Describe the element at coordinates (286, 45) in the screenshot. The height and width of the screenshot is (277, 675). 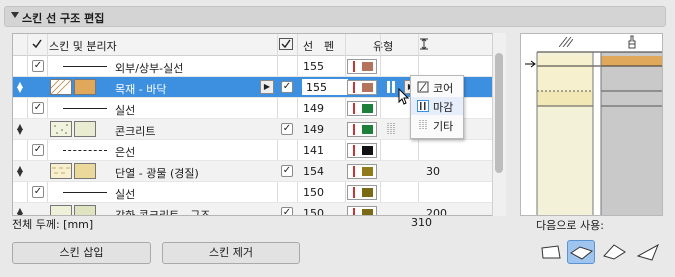
I see `line-visibility-icon` at that location.